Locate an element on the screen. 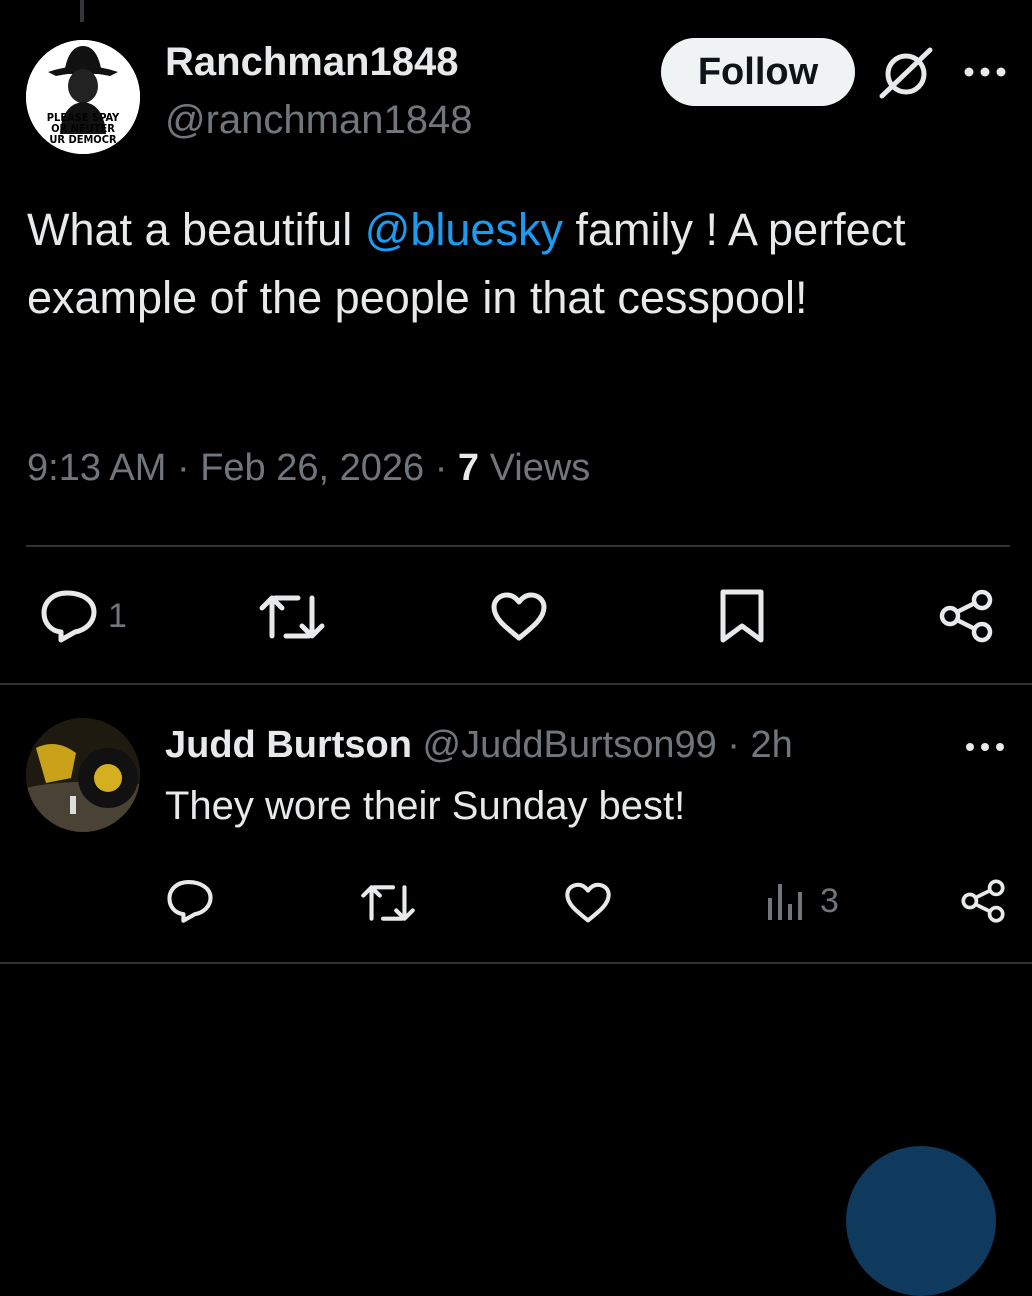  reply-button: 1 is located at coordinates (83, 616).